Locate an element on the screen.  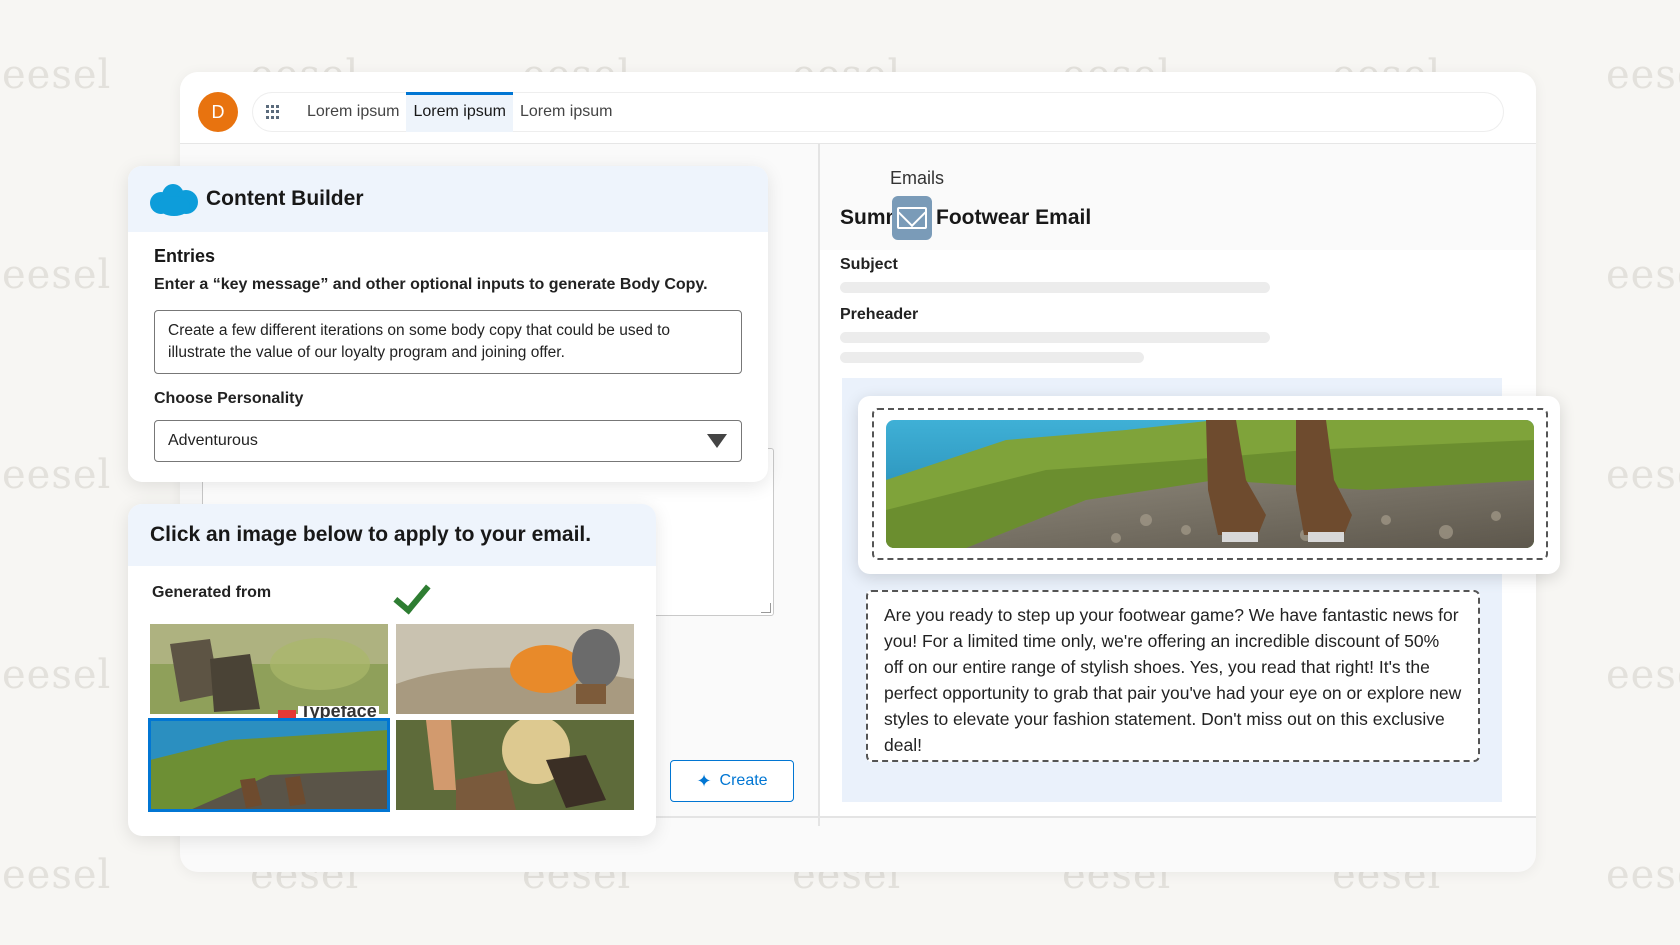
sparkle-icon: ✦ is located at coordinates (704, 780).